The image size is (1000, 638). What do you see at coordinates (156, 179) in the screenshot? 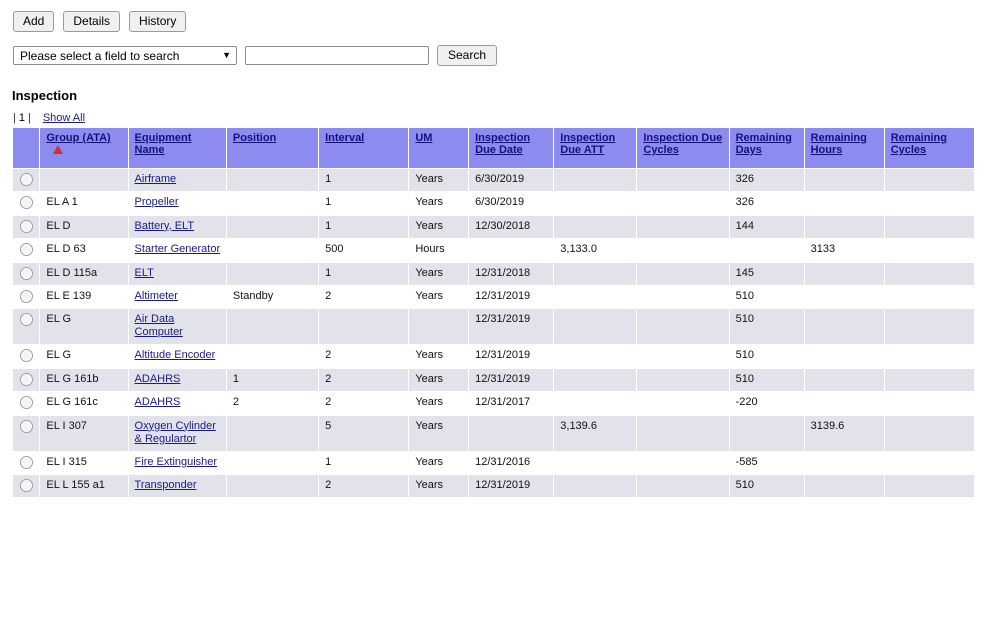
I see `equipment-name-link: Airframe` at bounding box center [156, 179].